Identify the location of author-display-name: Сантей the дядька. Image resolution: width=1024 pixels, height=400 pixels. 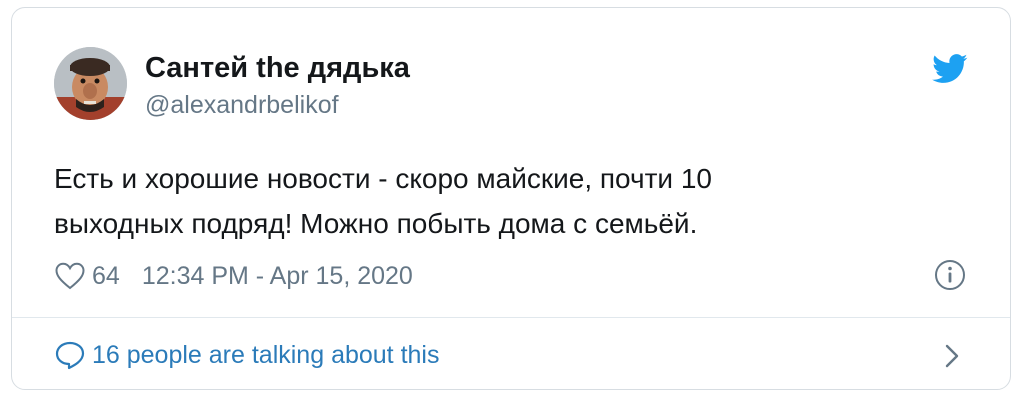
(277, 68).